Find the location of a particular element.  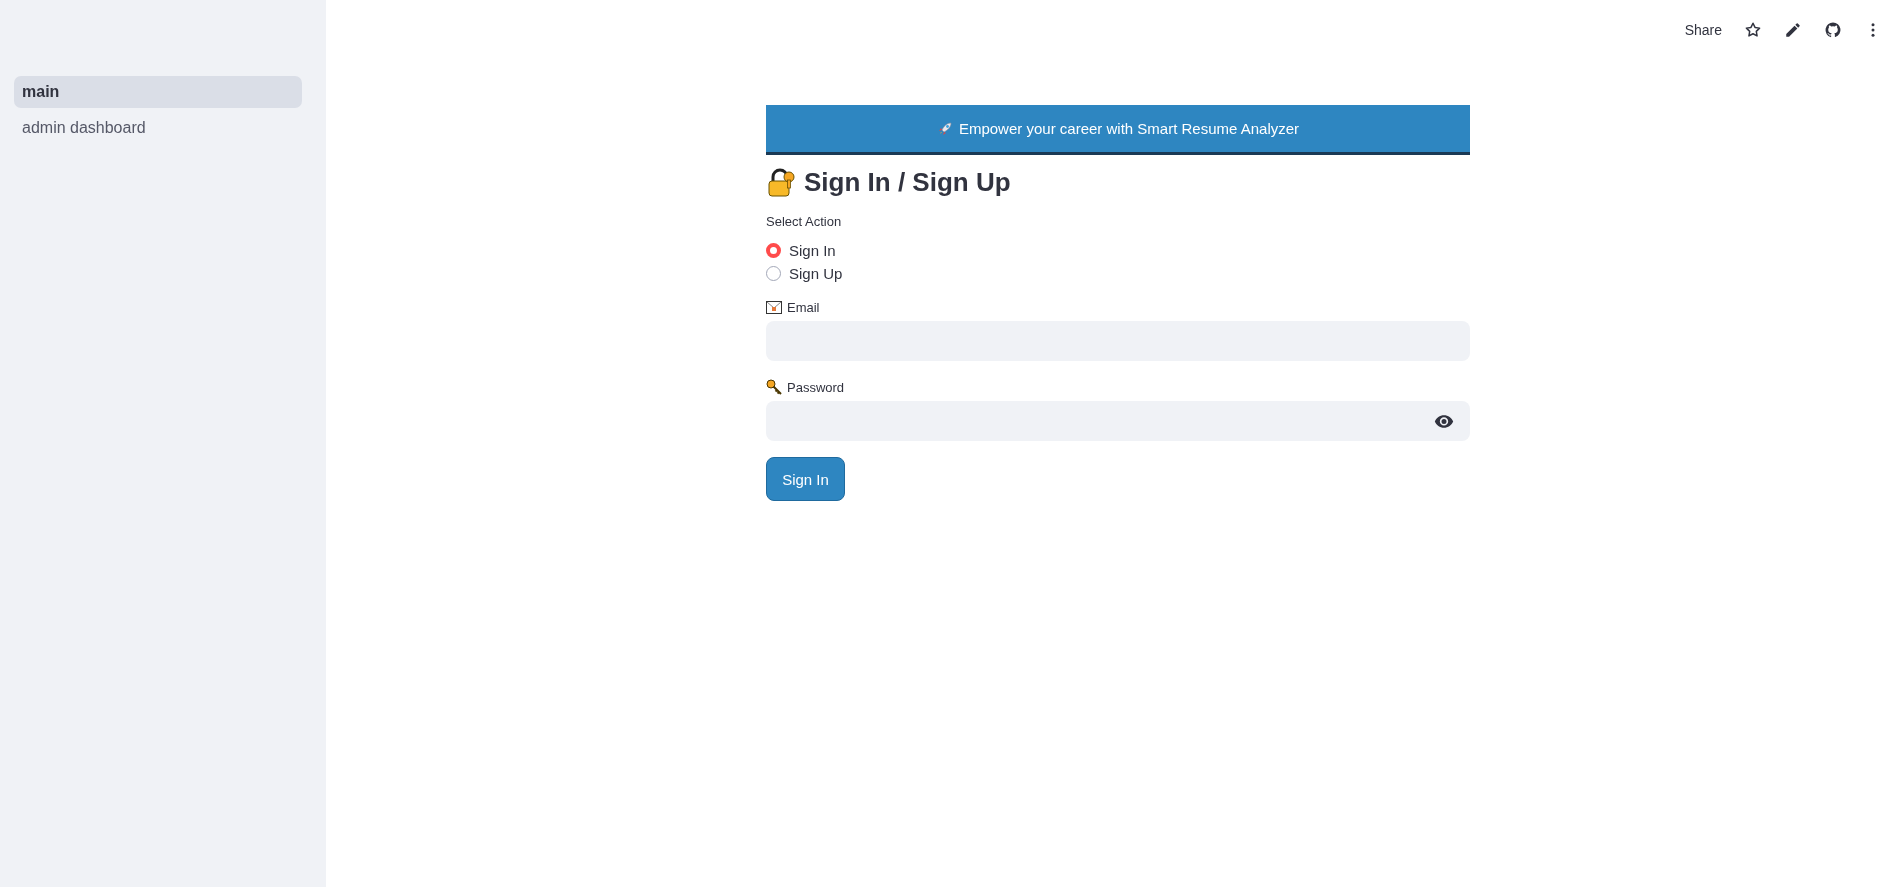

banner-text: Empower your career with Smart Resume Analyzer is located at coordinates (1129, 128).